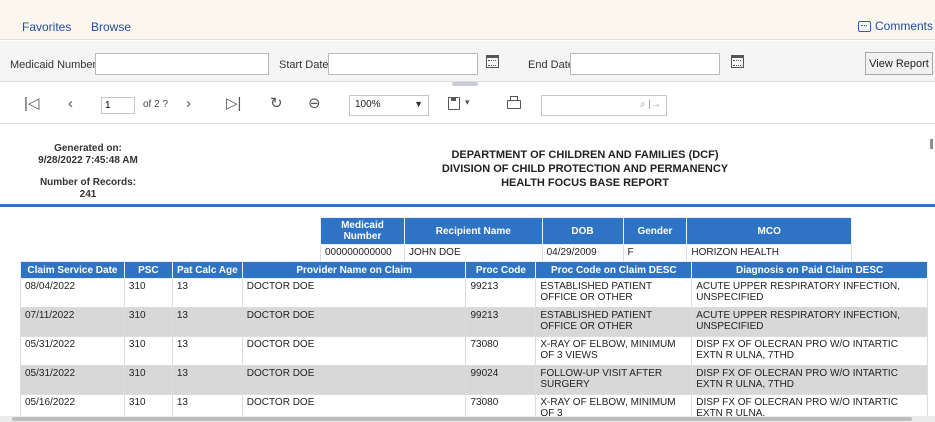 This screenshot has height=422, width=935. What do you see at coordinates (188, 104) in the screenshot?
I see `next-page-icon: ›` at bounding box center [188, 104].